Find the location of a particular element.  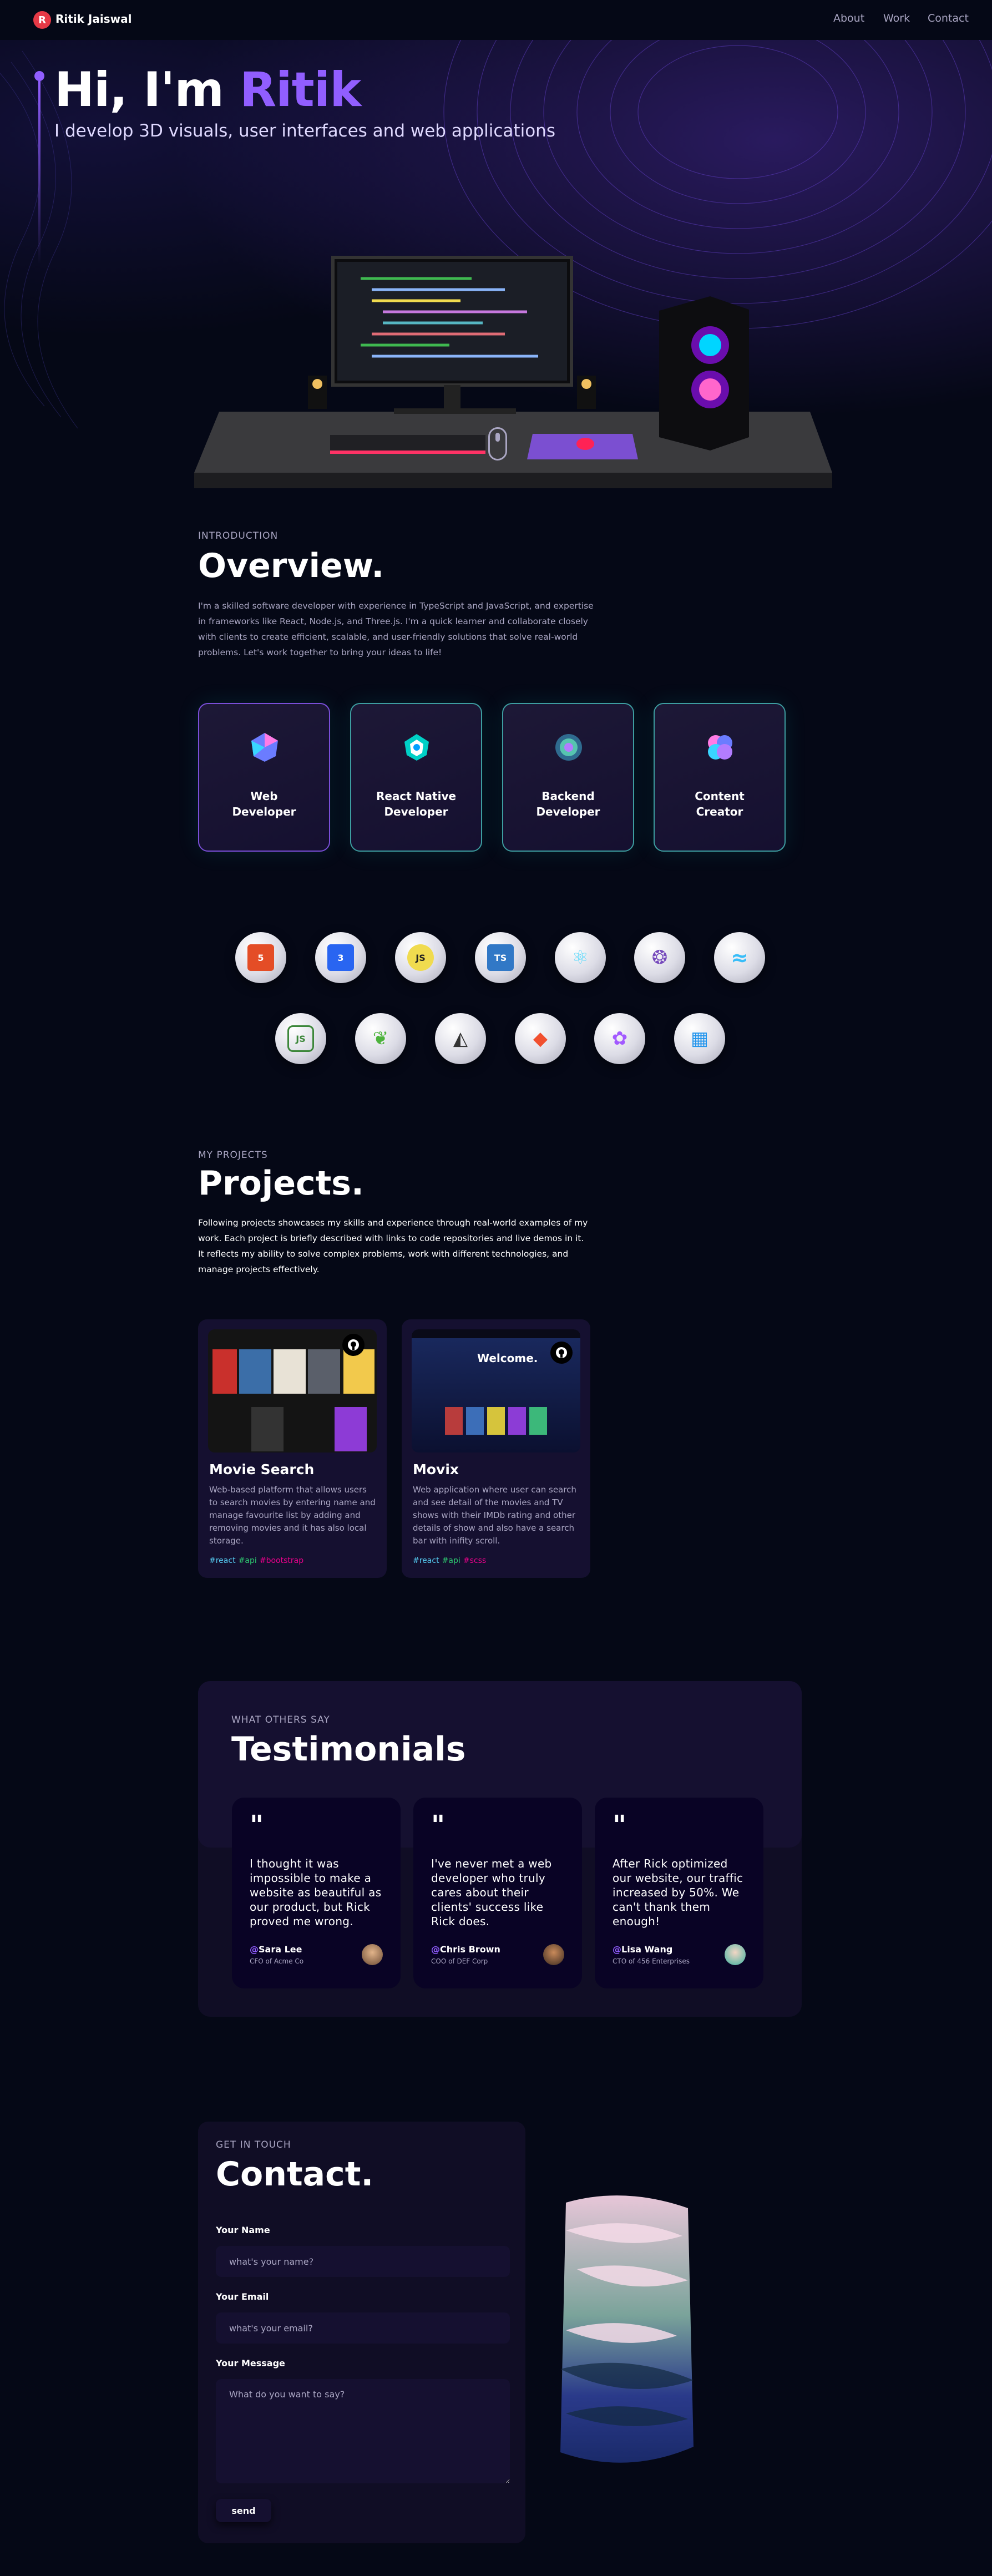

tech-ball-html: 5 is located at coordinates (261, 957).